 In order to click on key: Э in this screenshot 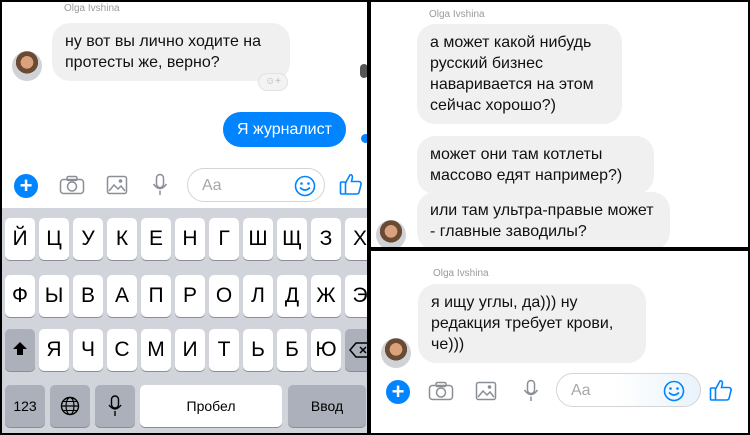, I will do `click(356, 296)`.